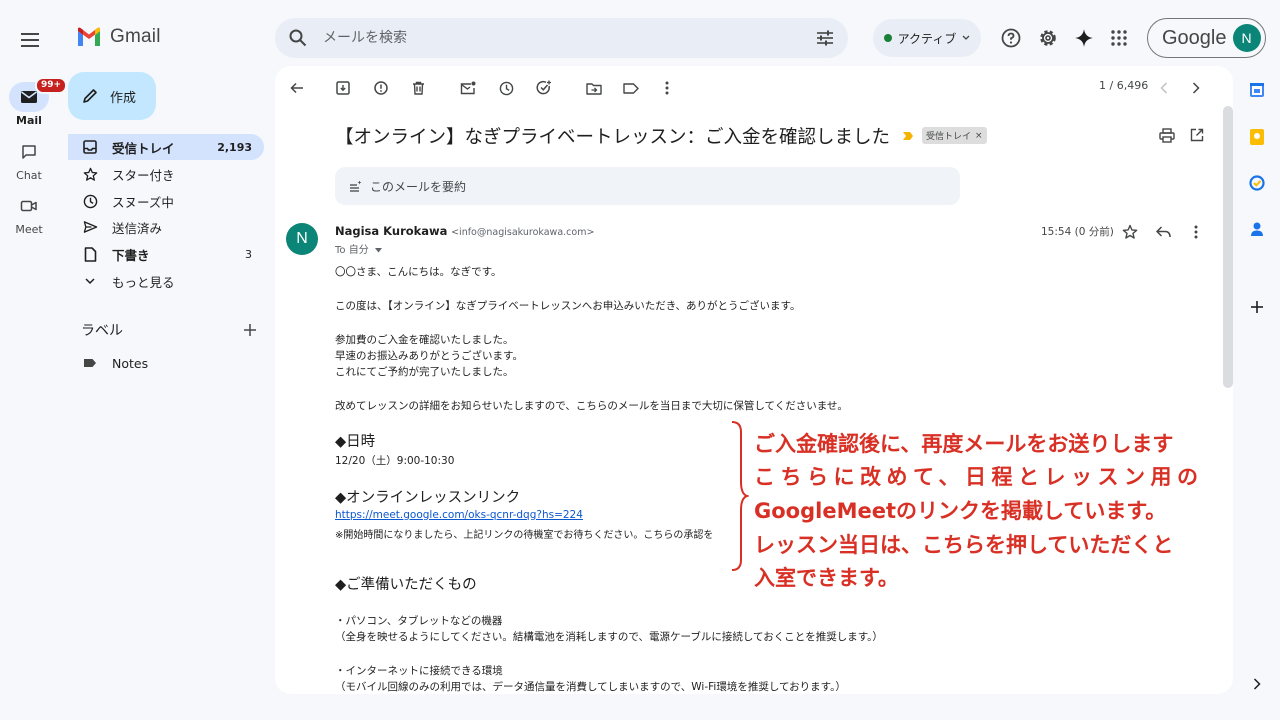  I want to click on reply-button, so click(1163, 232).